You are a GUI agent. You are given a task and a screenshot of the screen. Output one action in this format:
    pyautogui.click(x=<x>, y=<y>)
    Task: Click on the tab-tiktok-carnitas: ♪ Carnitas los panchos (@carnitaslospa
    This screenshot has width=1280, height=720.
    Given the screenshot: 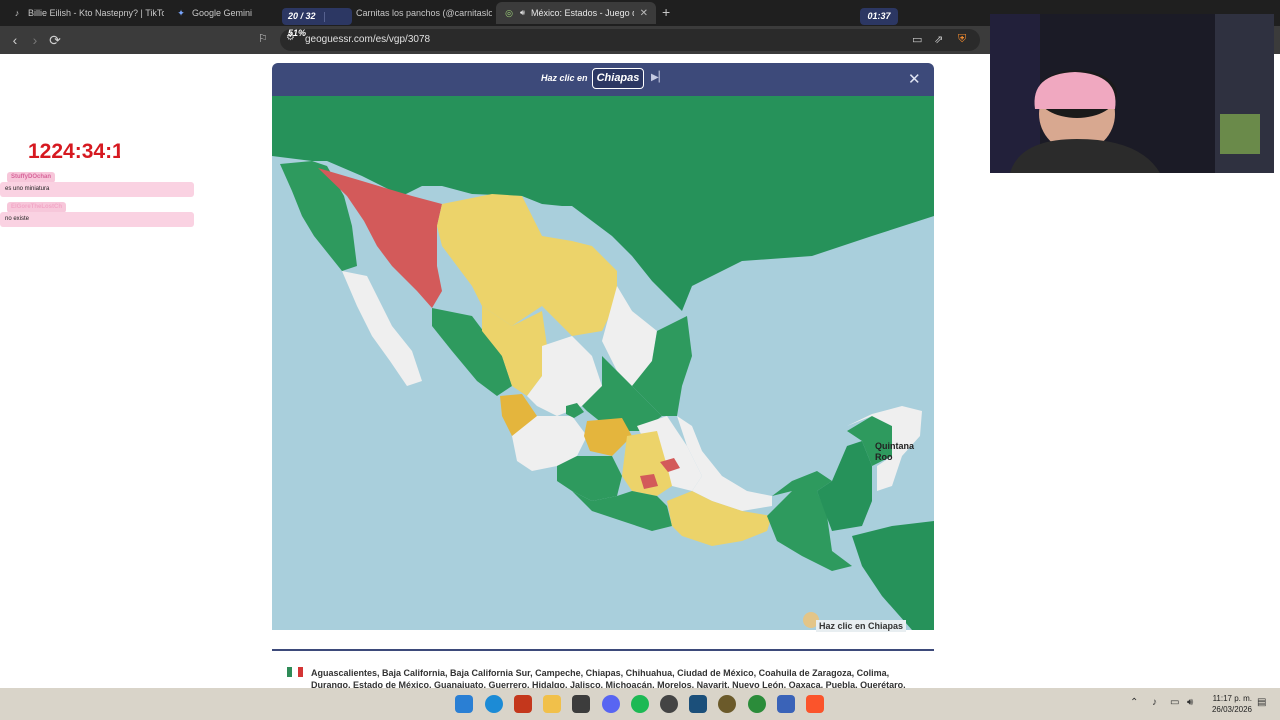 What is the action you would take?
    pyautogui.click(x=412, y=13)
    